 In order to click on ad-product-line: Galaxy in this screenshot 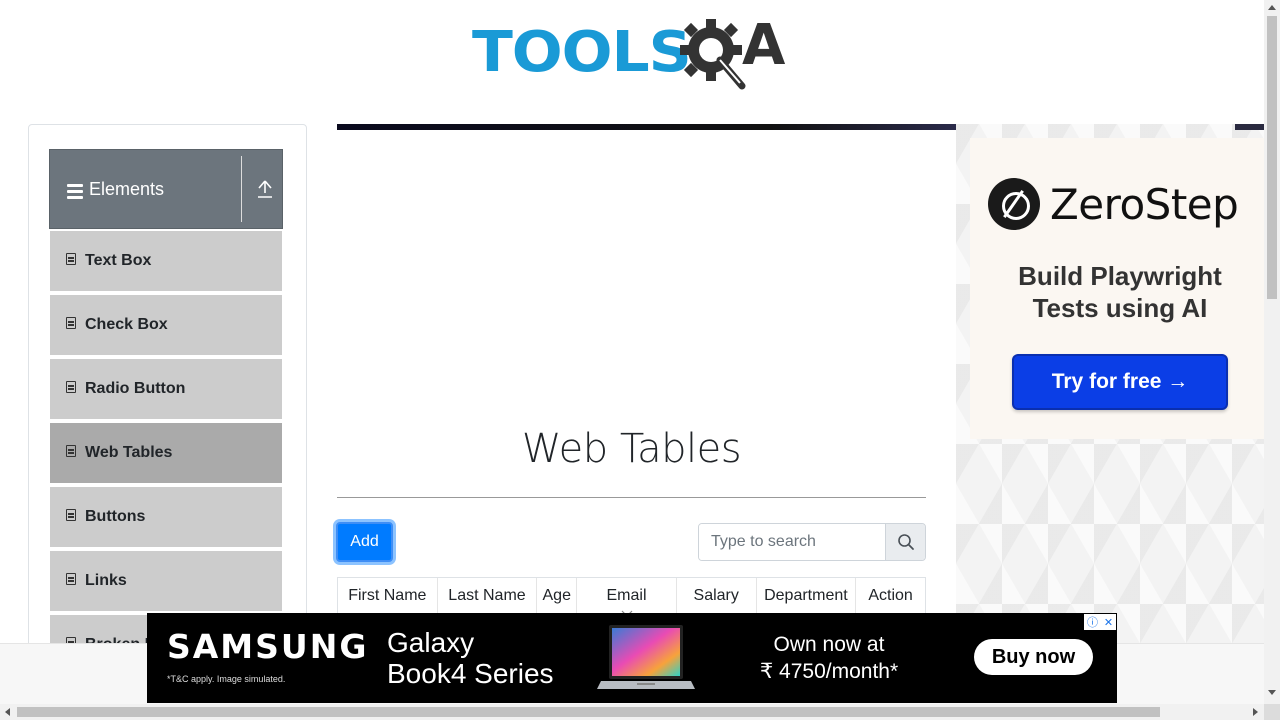, I will do `click(431, 642)`.